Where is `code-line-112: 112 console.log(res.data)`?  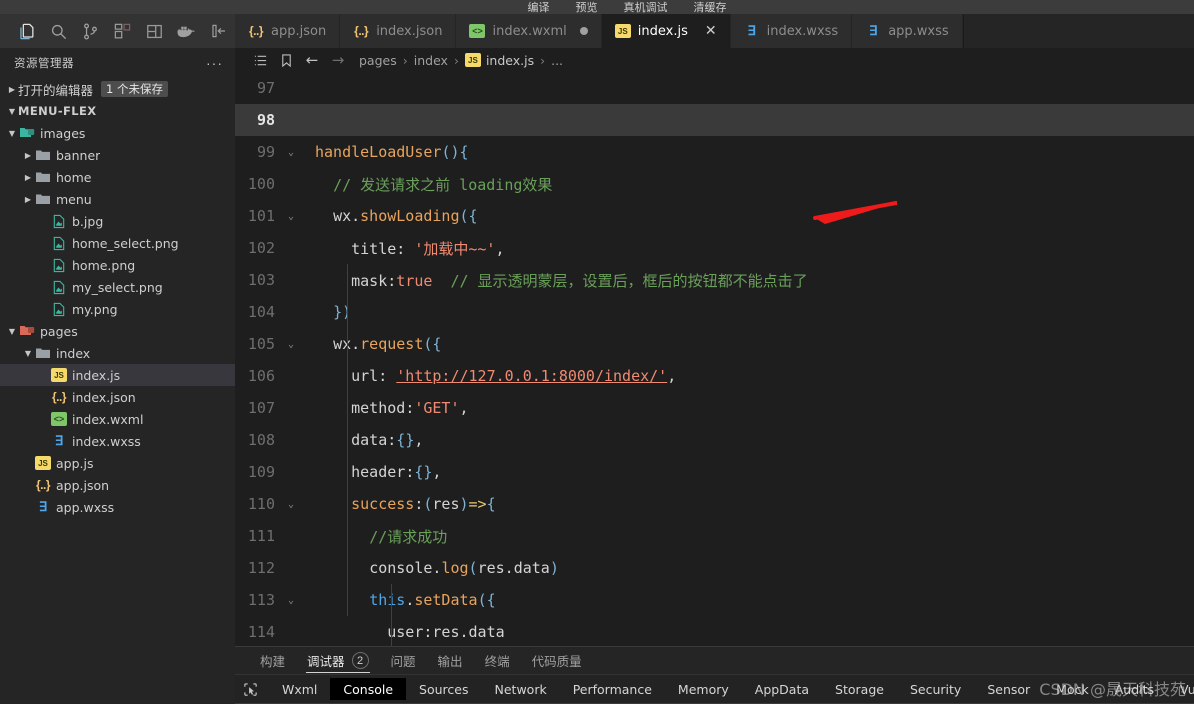 code-line-112: 112 console.log(res.data) is located at coordinates (714, 568).